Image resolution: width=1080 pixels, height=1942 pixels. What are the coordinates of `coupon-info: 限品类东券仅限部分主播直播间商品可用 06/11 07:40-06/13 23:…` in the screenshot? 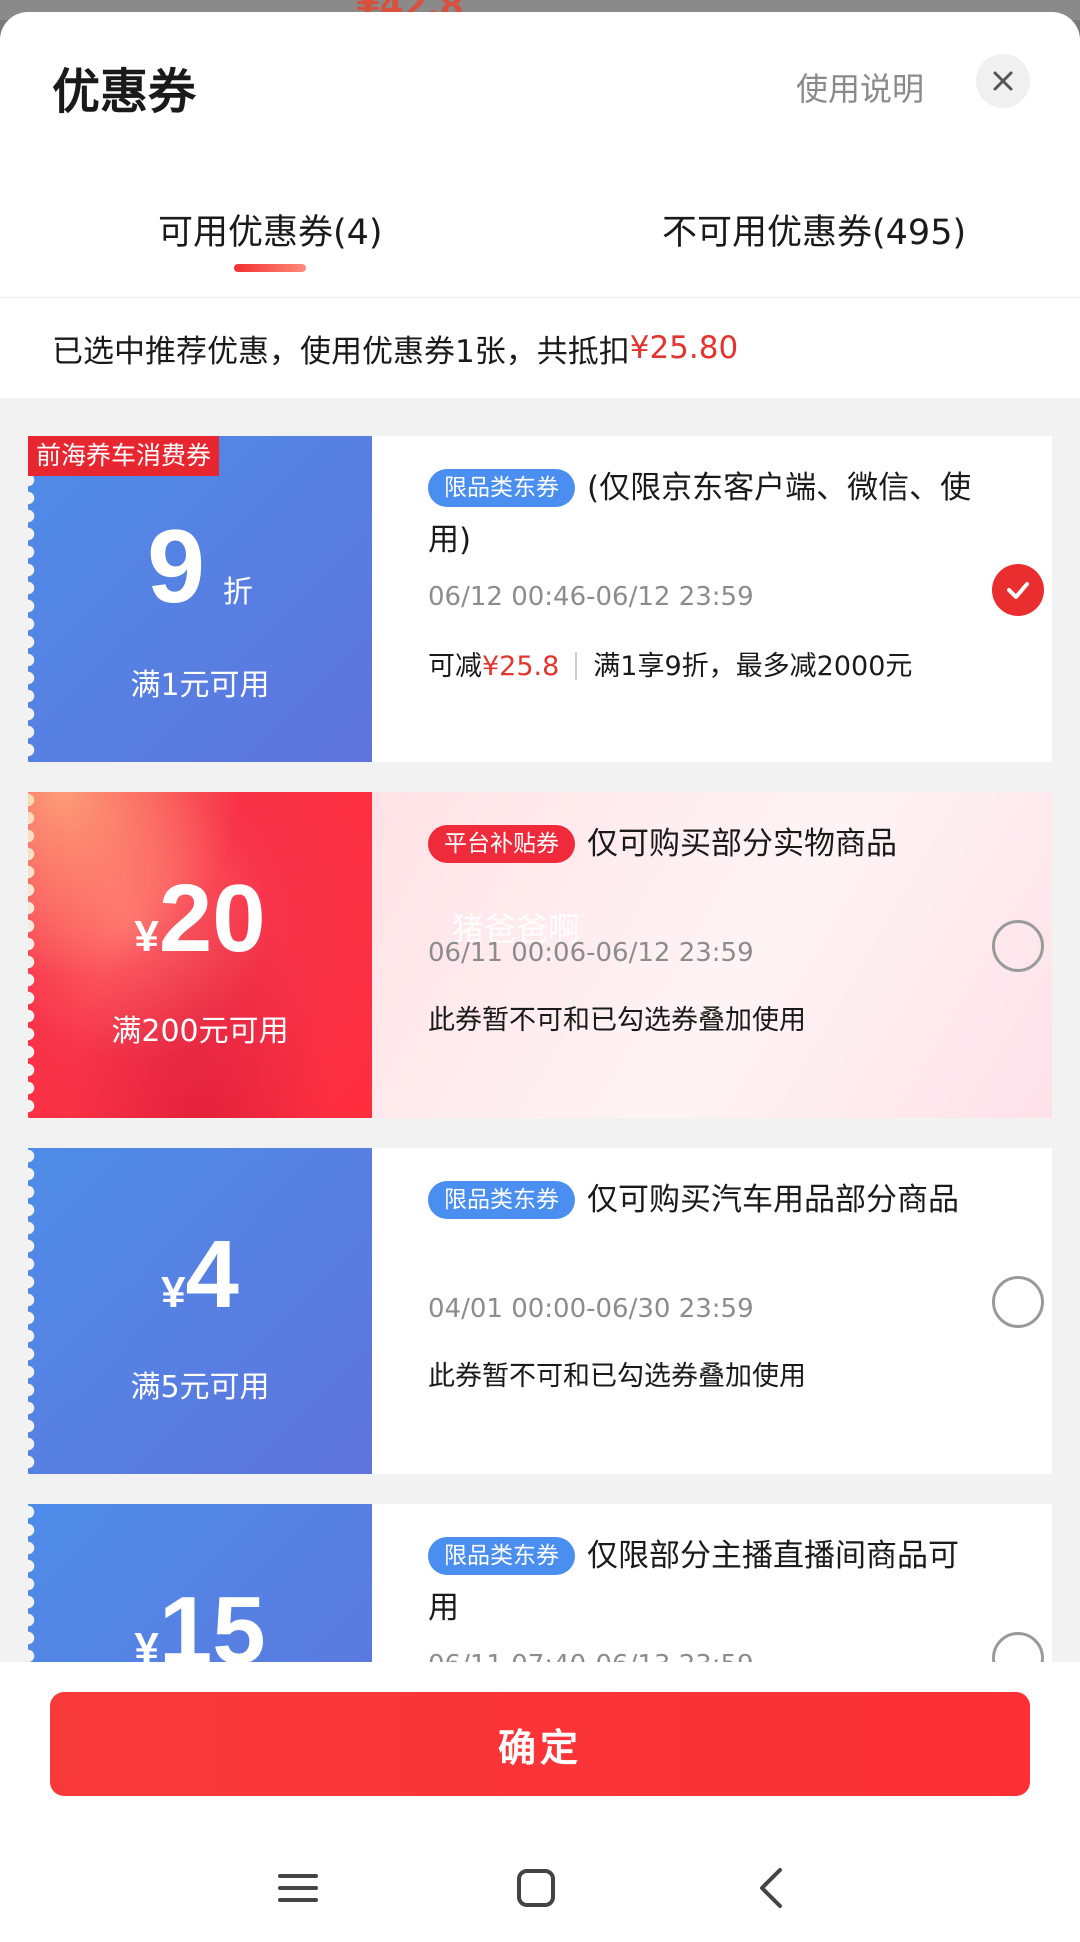 It's located at (712, 1583).